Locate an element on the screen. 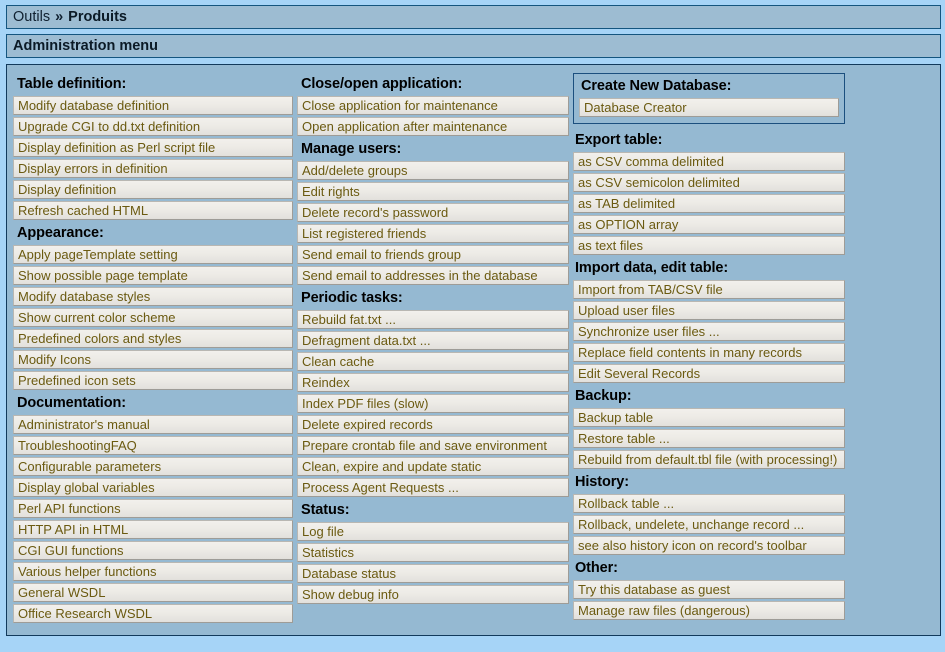 The image size is (945, 652). menu-item-display-global-variables: Display global variables is located at coordinates (153, 487).